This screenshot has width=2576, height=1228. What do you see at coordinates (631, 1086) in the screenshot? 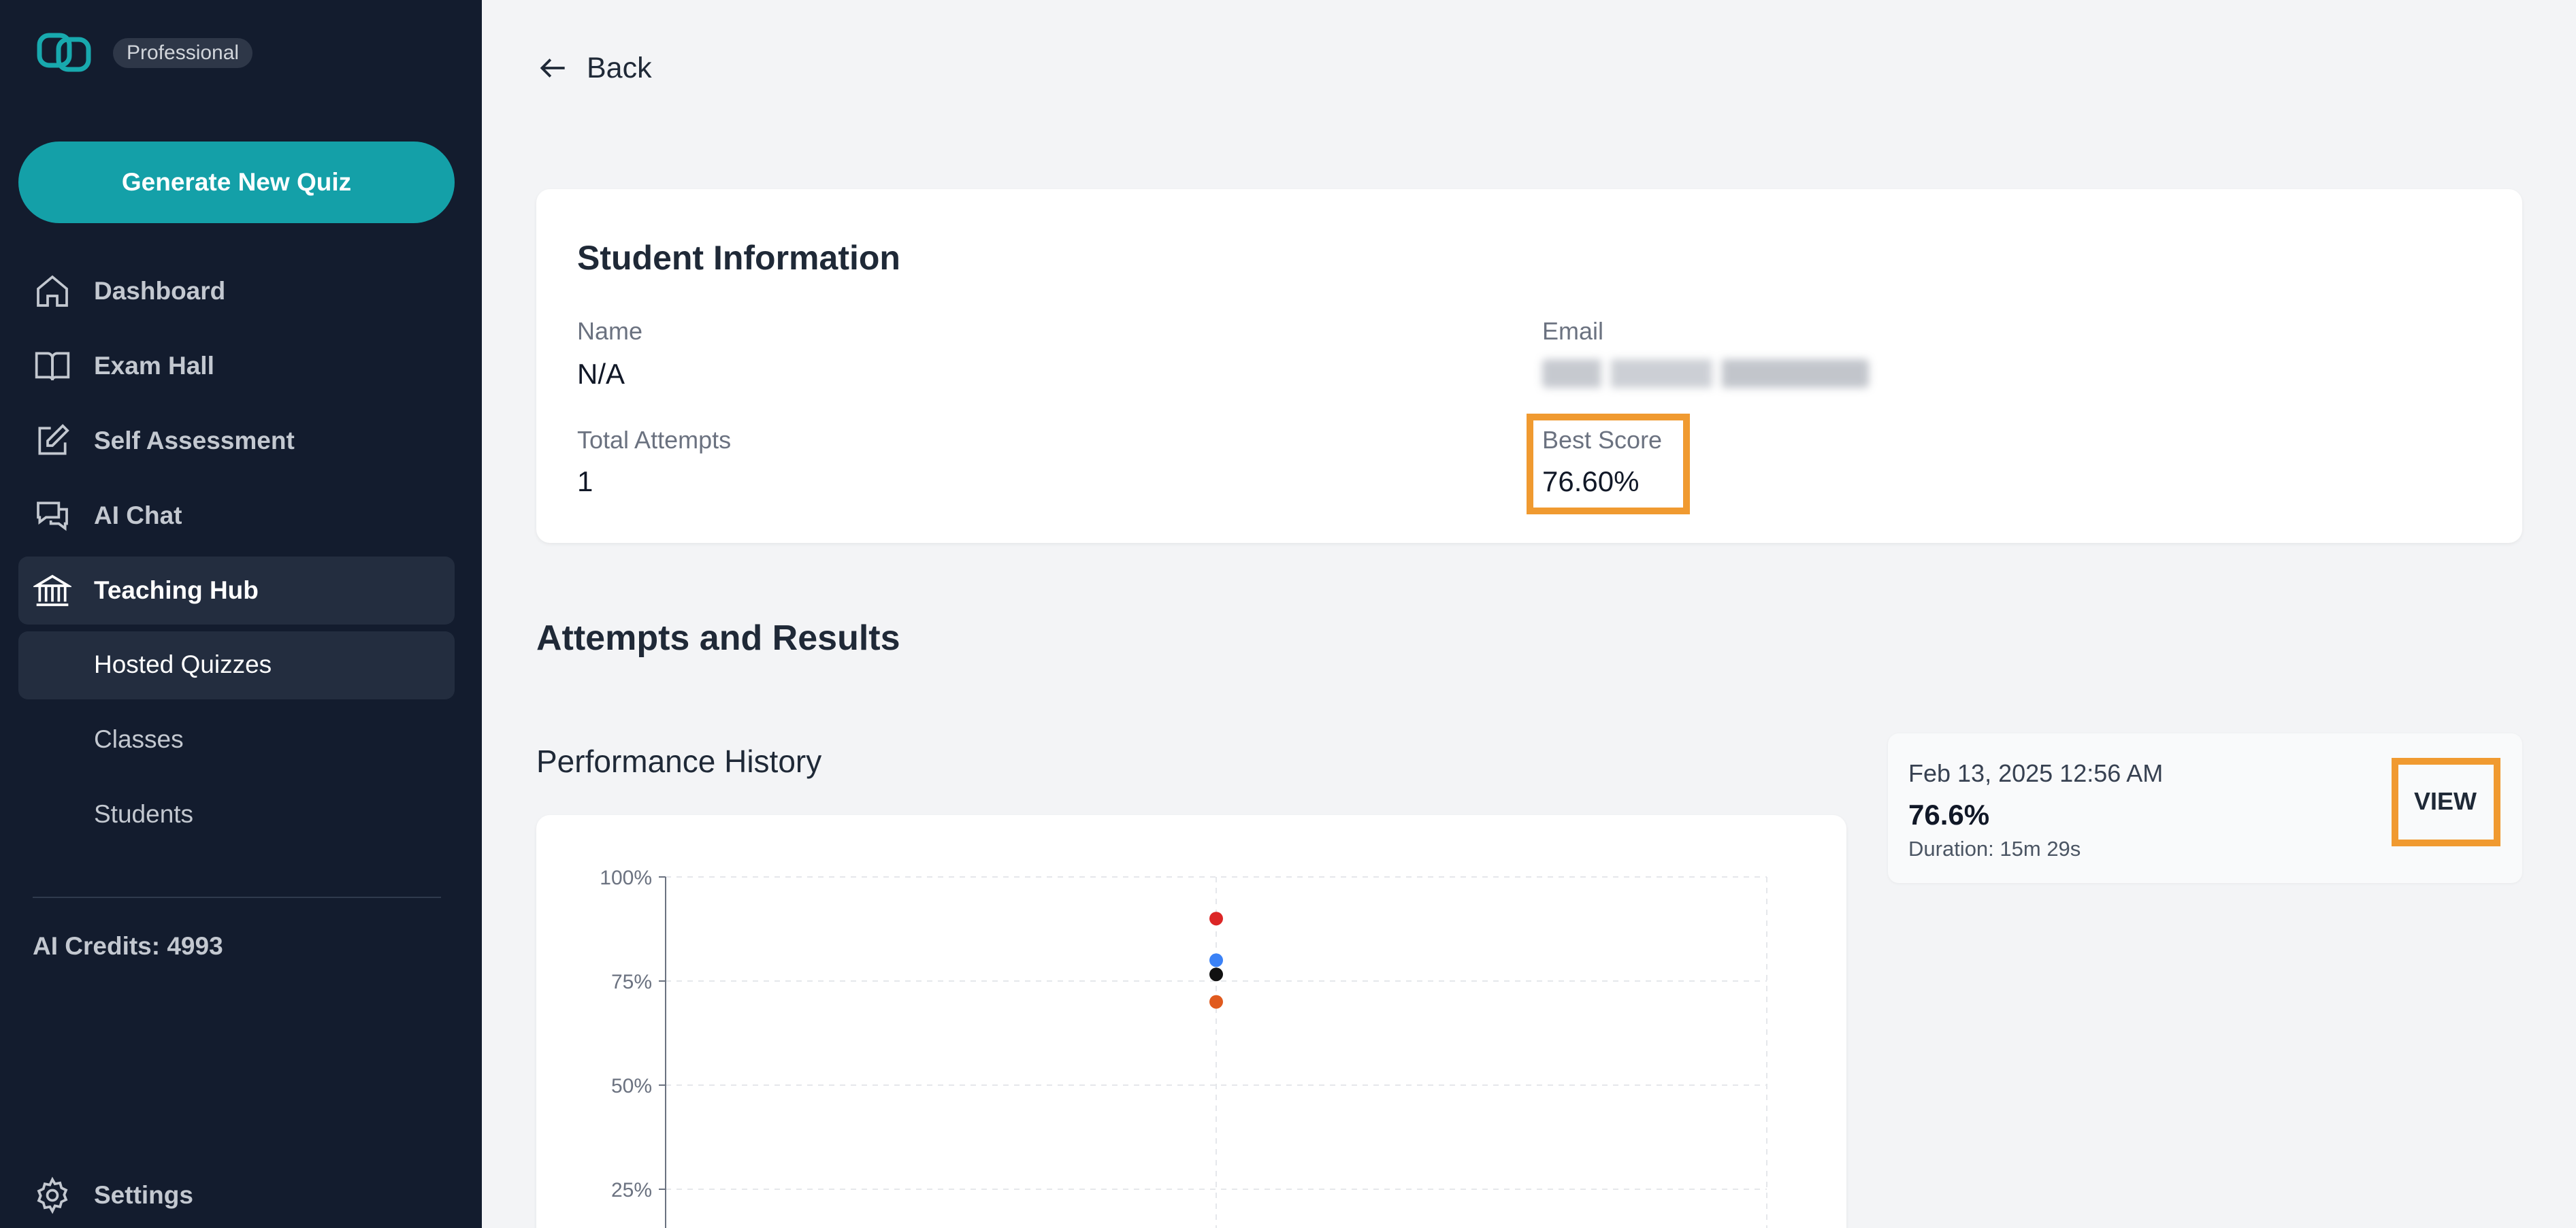
I see `y-tick-label: 50%` at bounding box center [631, 1086].